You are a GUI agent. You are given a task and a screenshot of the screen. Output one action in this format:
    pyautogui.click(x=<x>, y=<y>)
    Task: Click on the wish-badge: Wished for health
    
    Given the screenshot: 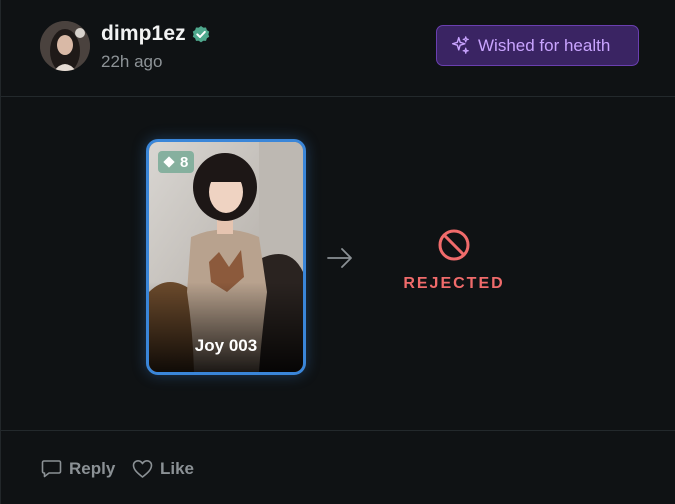 What is the action you would take?
    pyautogui.click(x=537, y=45)
    